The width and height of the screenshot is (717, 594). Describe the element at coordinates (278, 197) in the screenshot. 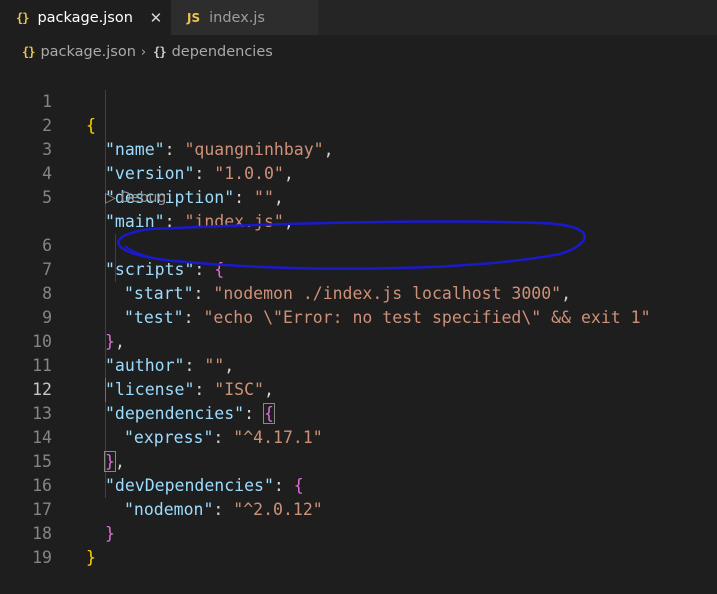

I see `comma: ,` at that location.